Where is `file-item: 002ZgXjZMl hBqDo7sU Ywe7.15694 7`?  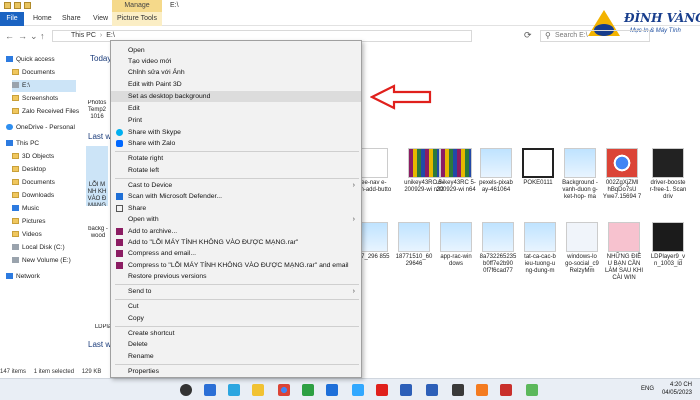 file-item: 002ZgXjZMl hBqDo7sU Ywe7.15694 7 is located at coordinates (622, 174).